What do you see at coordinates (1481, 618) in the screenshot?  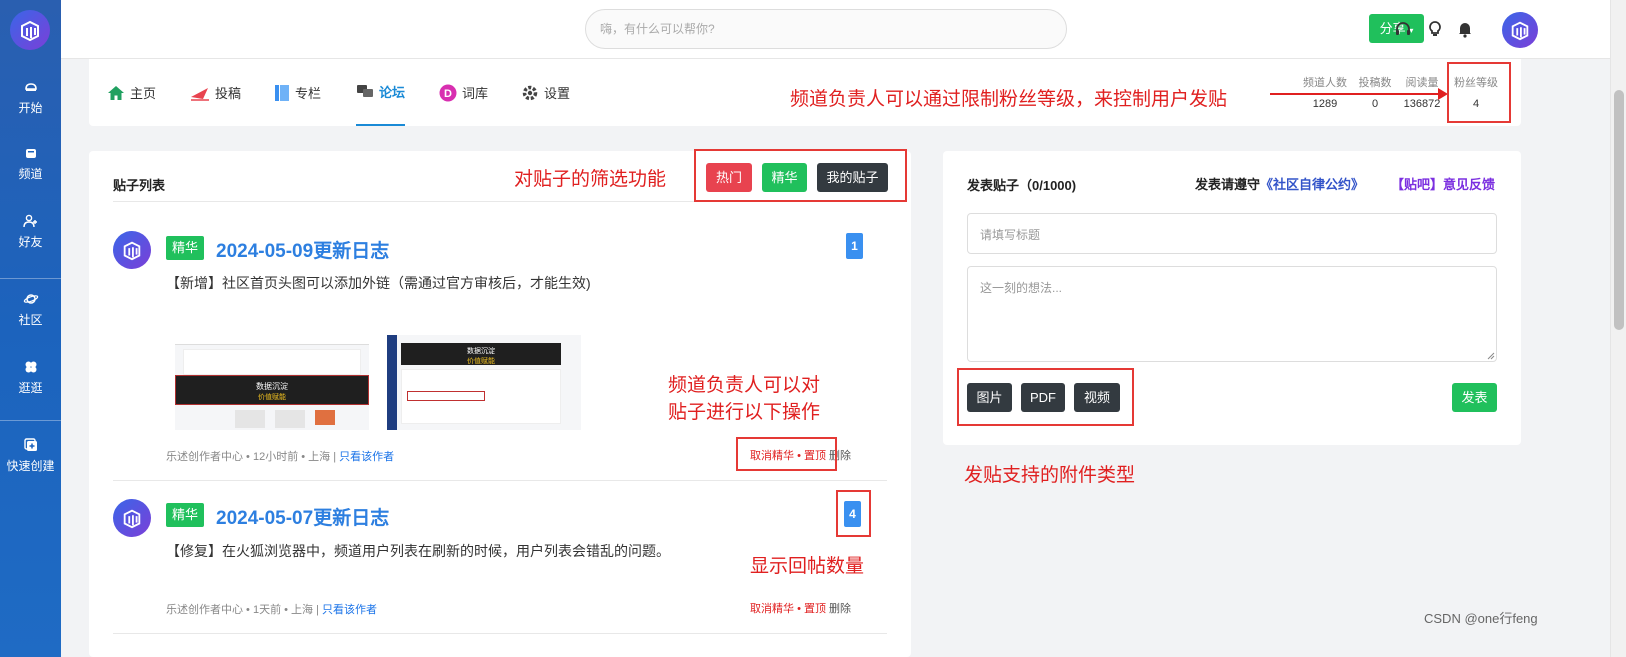 I see `watermark: CSDN @one行feng` at bounding box center [1481, 618].